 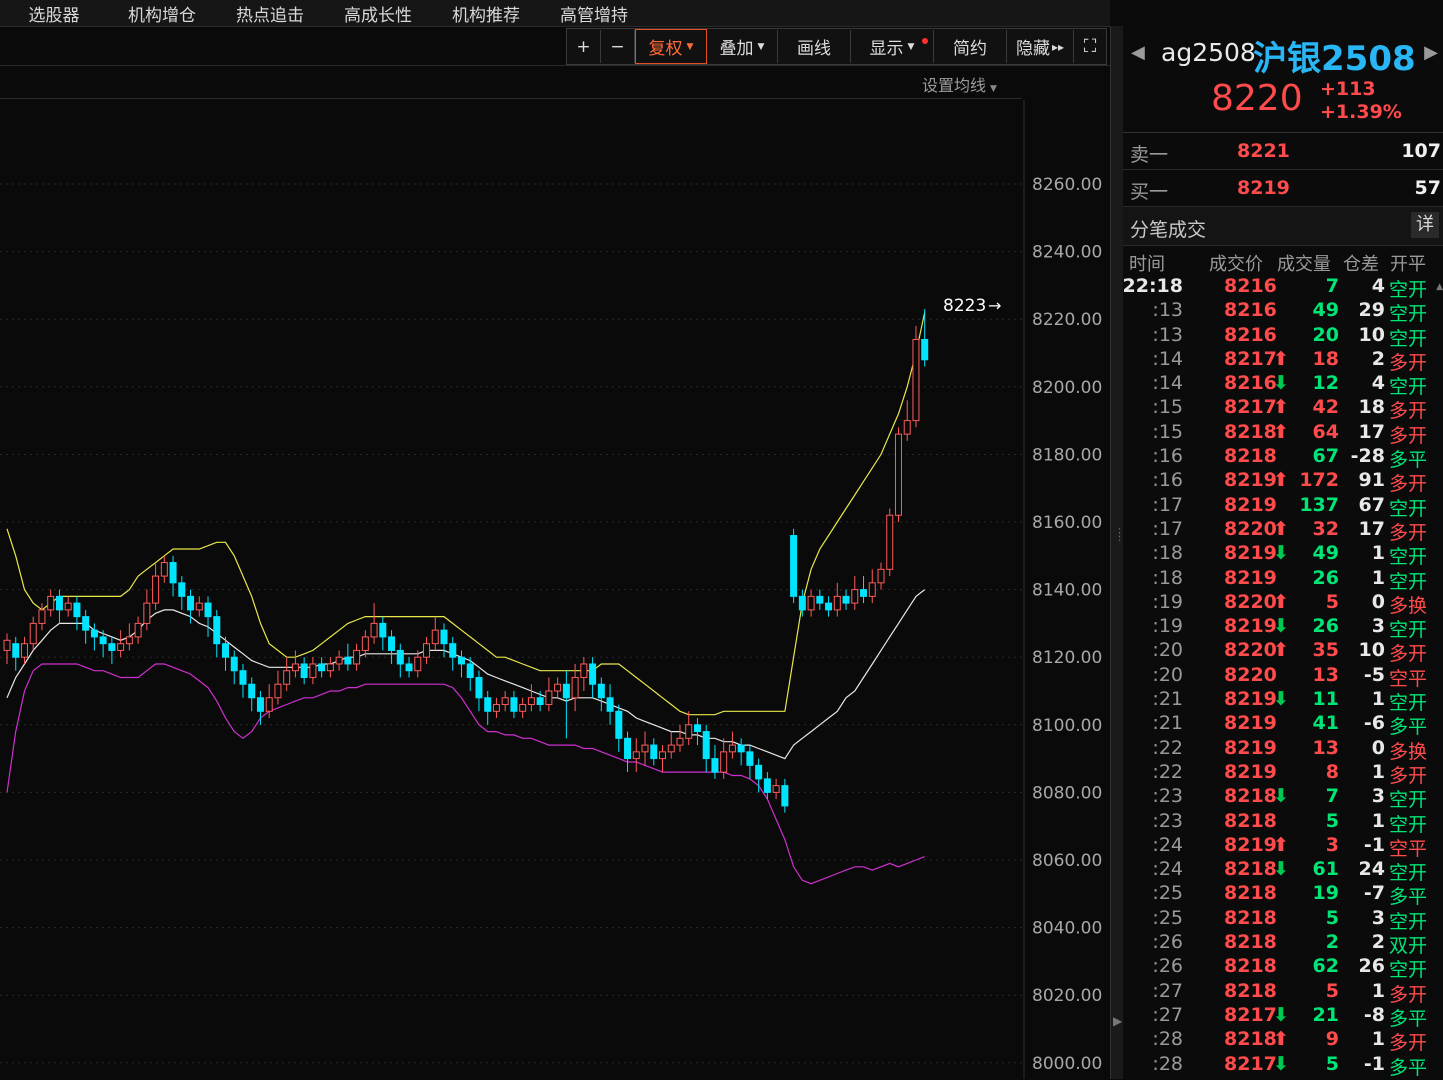 I want to click on tick-row: :23 8218 ⬇ 7 3 空开, so click(x=1283, y=797).